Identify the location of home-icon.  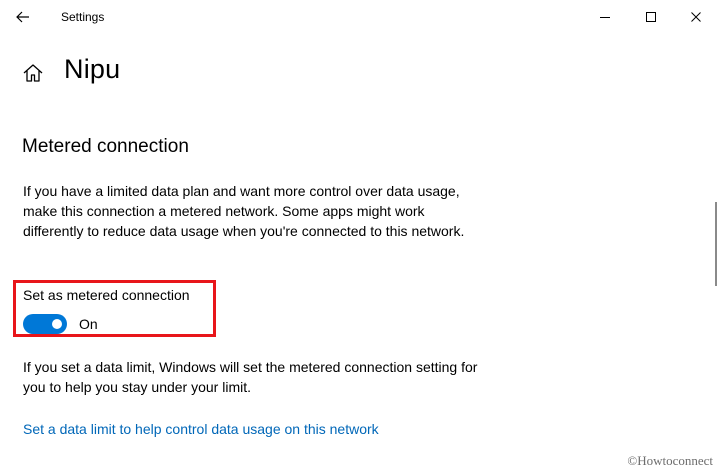
(33, 73).